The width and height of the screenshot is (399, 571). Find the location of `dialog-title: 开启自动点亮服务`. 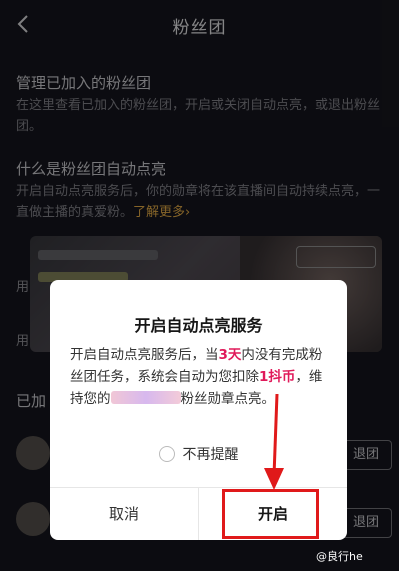

dialog-title: 开启自动点亮服务 is located at coordinates (198, 325).